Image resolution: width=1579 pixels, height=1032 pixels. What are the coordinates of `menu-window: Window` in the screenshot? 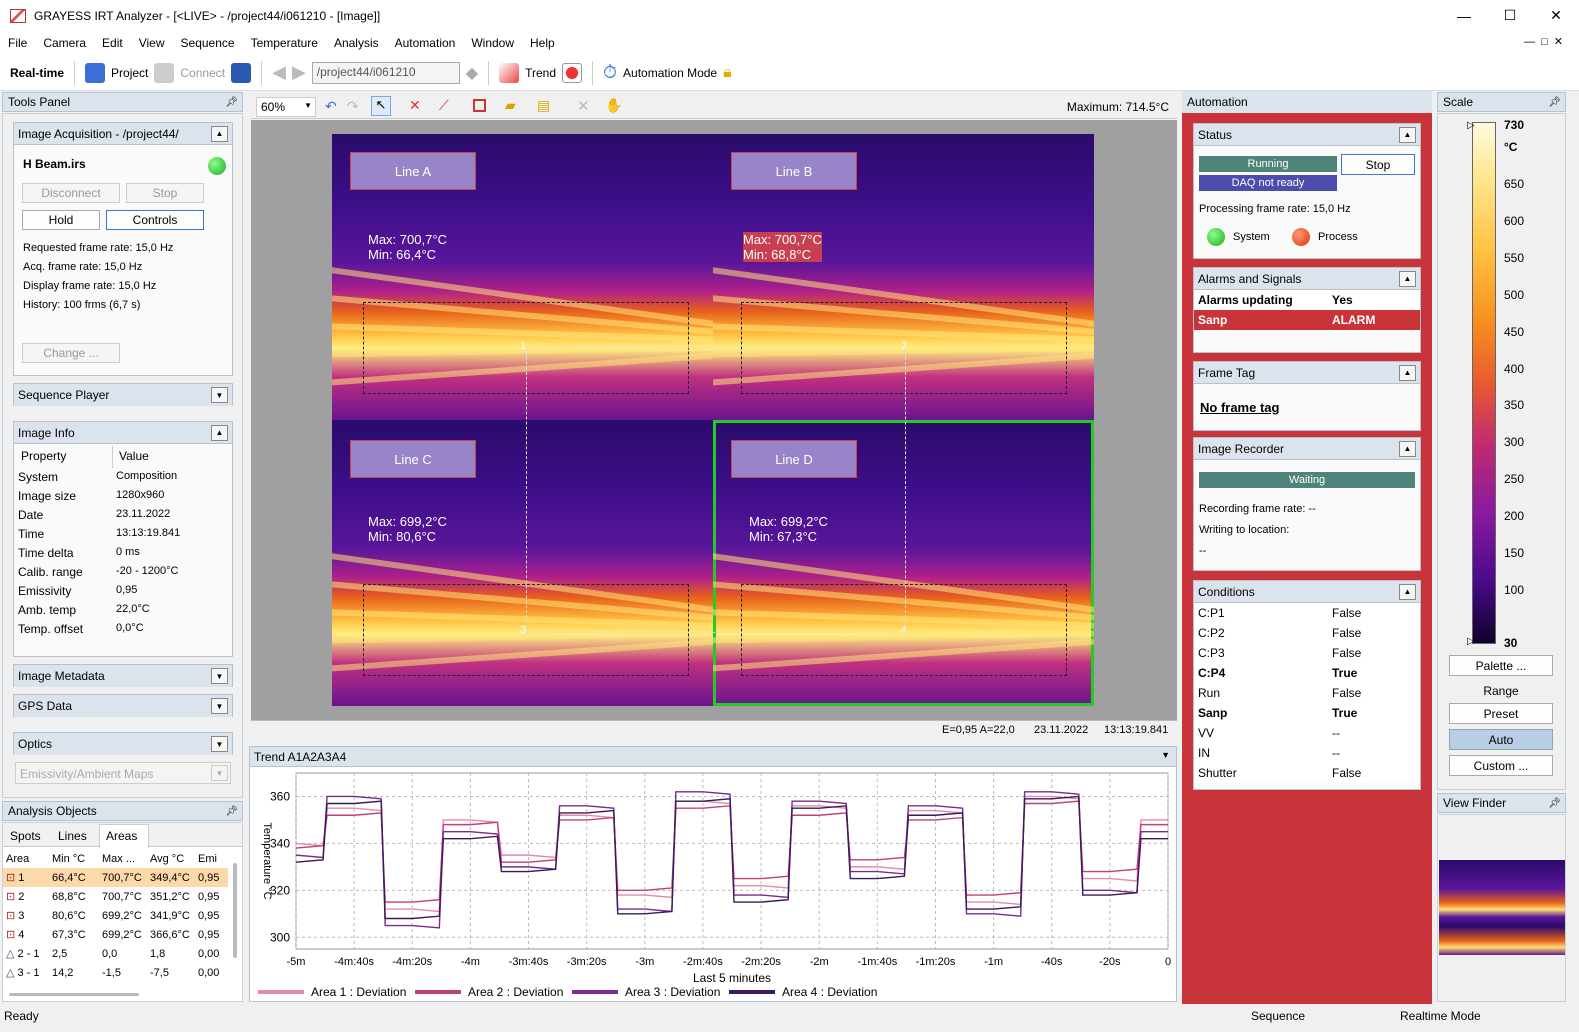 It's located at (492, 43).